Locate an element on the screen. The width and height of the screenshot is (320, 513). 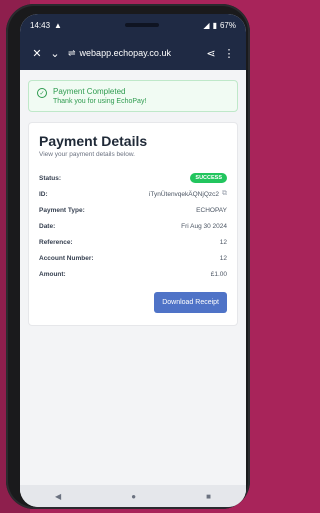
detail-label: ID: is located at coordinates (43, 194).